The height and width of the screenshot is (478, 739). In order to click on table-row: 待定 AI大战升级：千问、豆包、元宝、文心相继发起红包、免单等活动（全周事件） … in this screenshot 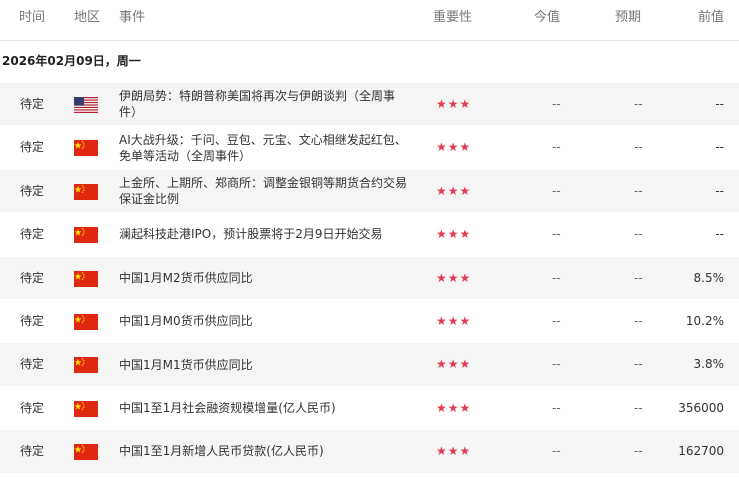, I will do `click(369, 148)`.